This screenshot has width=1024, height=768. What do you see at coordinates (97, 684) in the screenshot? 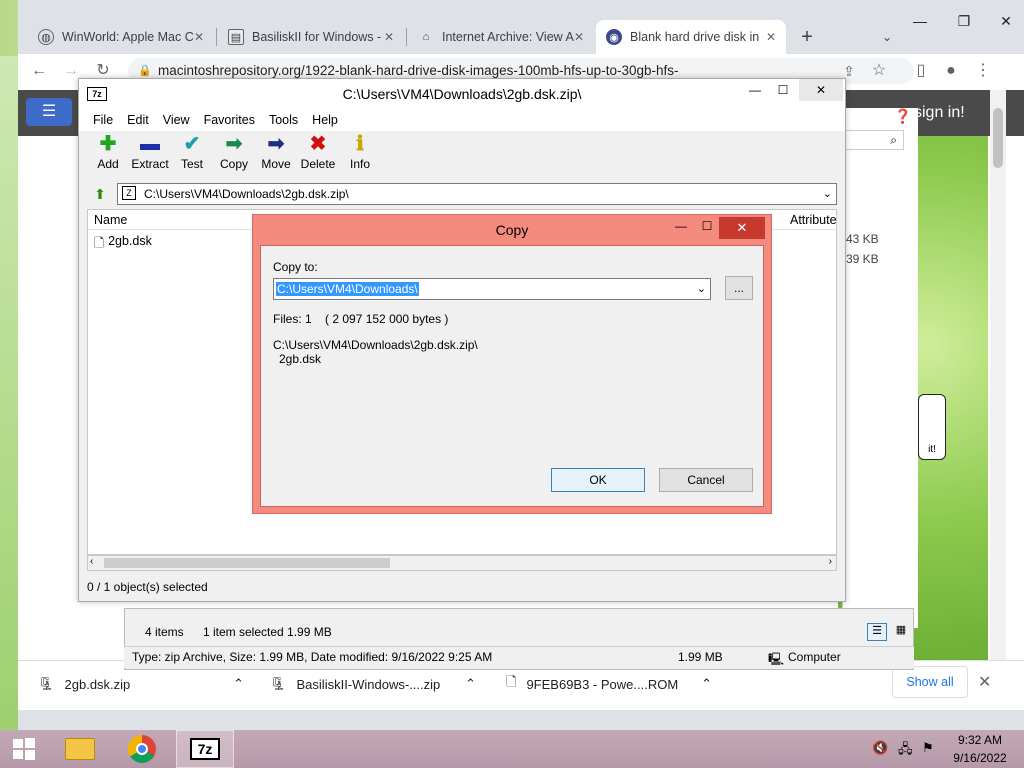
I see `download-name: 2gb.dsk.zip` at bounding box center [97, 684].